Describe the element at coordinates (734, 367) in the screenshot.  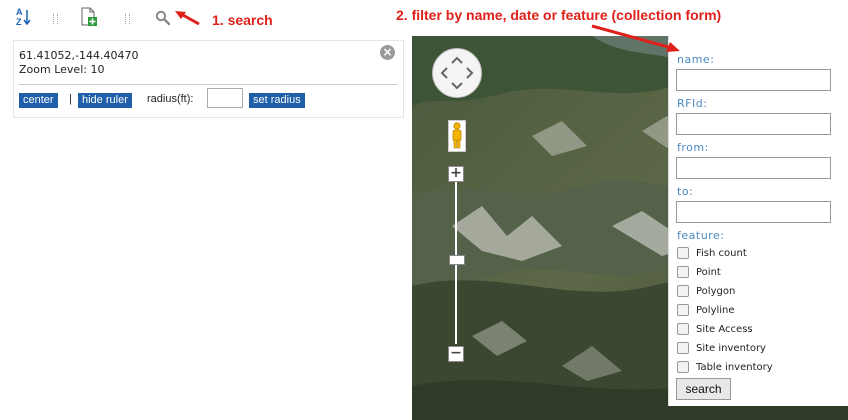
I see `feature-option-label: Table inventory` at that location.